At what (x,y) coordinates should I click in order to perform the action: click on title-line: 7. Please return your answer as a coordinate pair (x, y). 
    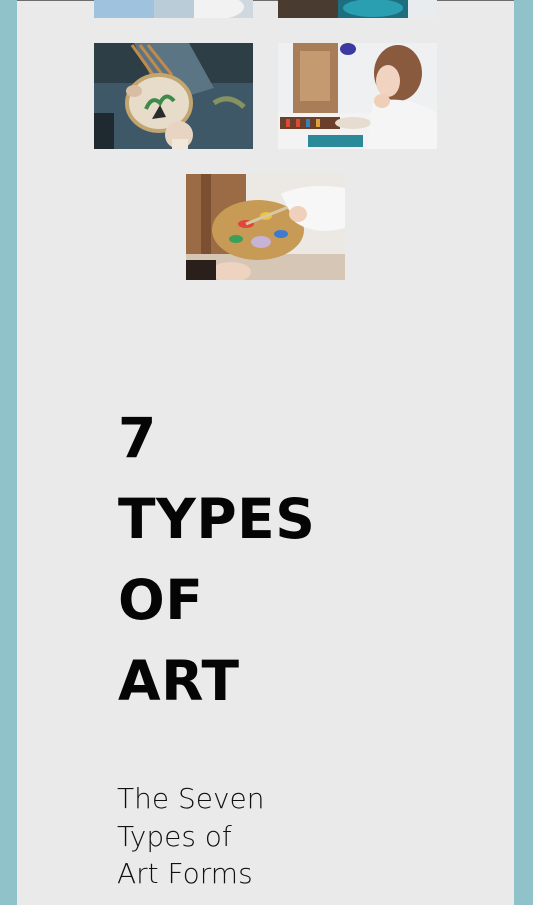
    Looking at the image, I should click on (137, 438).